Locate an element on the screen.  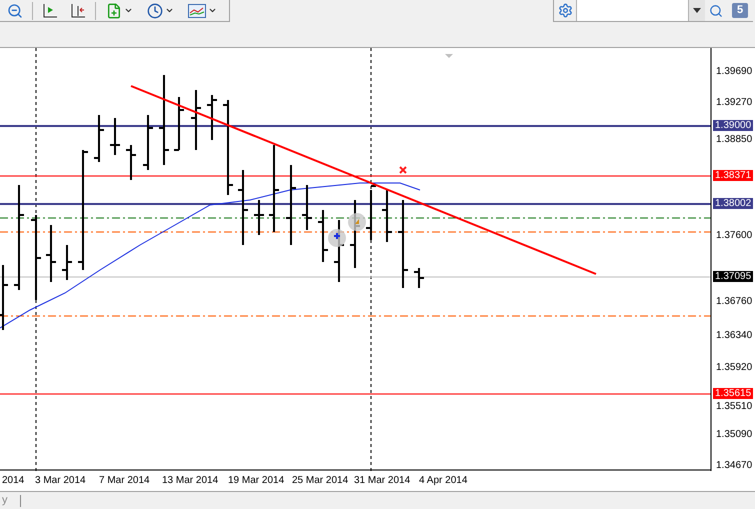
date-label: 7 Mar 2014 is located at coordinates (124, 481).